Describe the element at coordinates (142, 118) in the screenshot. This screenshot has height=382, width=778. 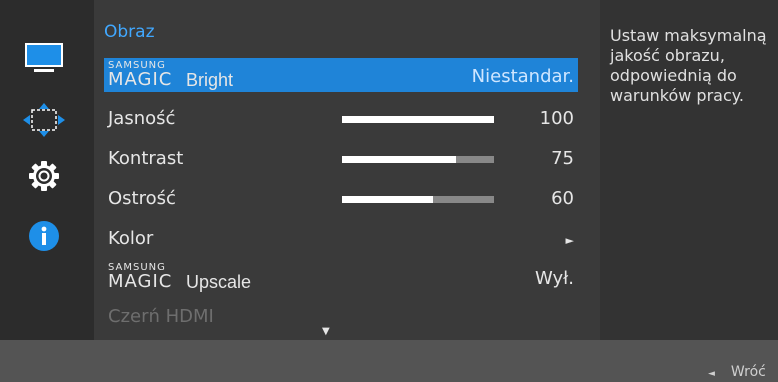
I see `brightness-label: Jasność` at that location.